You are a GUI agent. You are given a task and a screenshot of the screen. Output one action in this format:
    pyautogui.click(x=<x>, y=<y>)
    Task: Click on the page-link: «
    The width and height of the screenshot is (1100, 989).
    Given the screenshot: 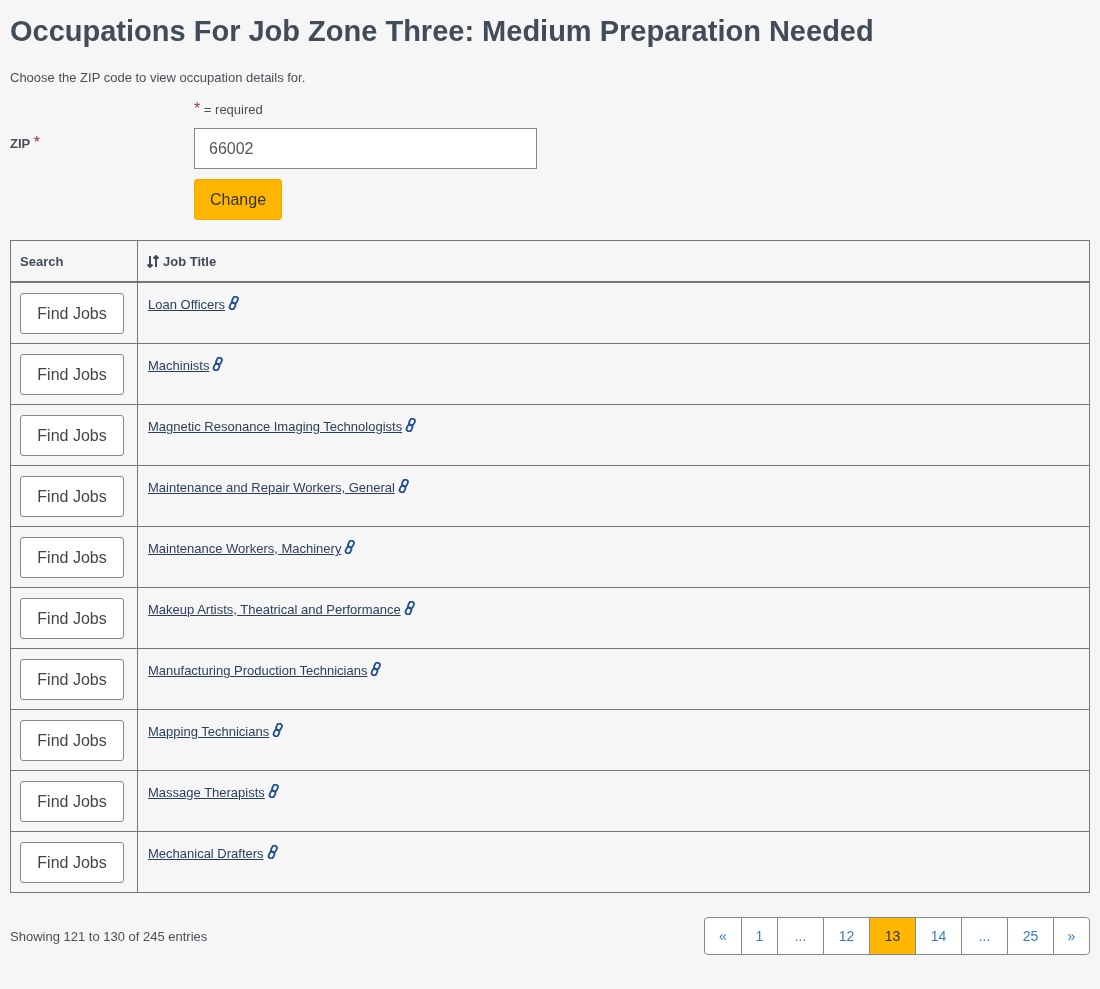 What is the action you would take?
    pyautogui.click(x=723, y=936)
    